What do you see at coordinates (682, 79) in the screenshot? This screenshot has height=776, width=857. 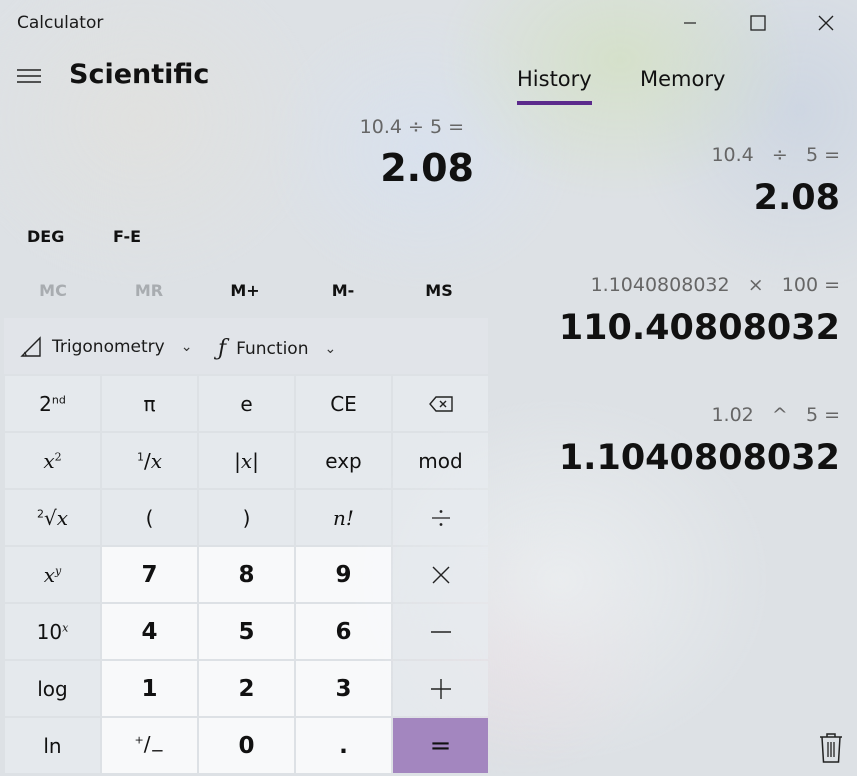 I see `tab-memory: Memory` at bounding box center [682, 79].